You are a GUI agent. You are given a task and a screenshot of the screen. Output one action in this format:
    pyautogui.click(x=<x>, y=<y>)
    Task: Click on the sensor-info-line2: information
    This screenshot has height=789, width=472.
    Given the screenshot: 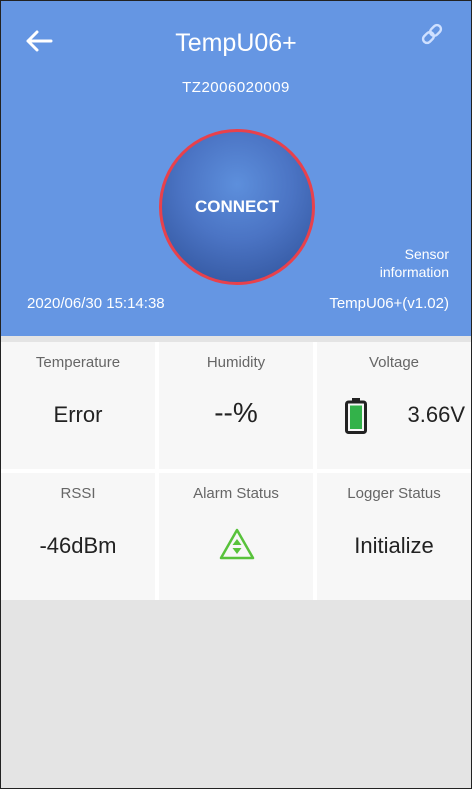 What is the action you would take?
    pyautogui.click(x=414, y=272)
    